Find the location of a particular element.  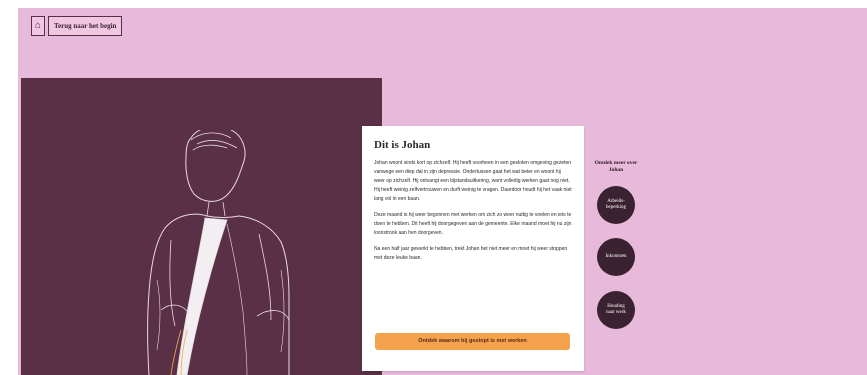

topic-button-arbeidsbeperking: Arbeids- beperking is located at coordinates (616, 205).